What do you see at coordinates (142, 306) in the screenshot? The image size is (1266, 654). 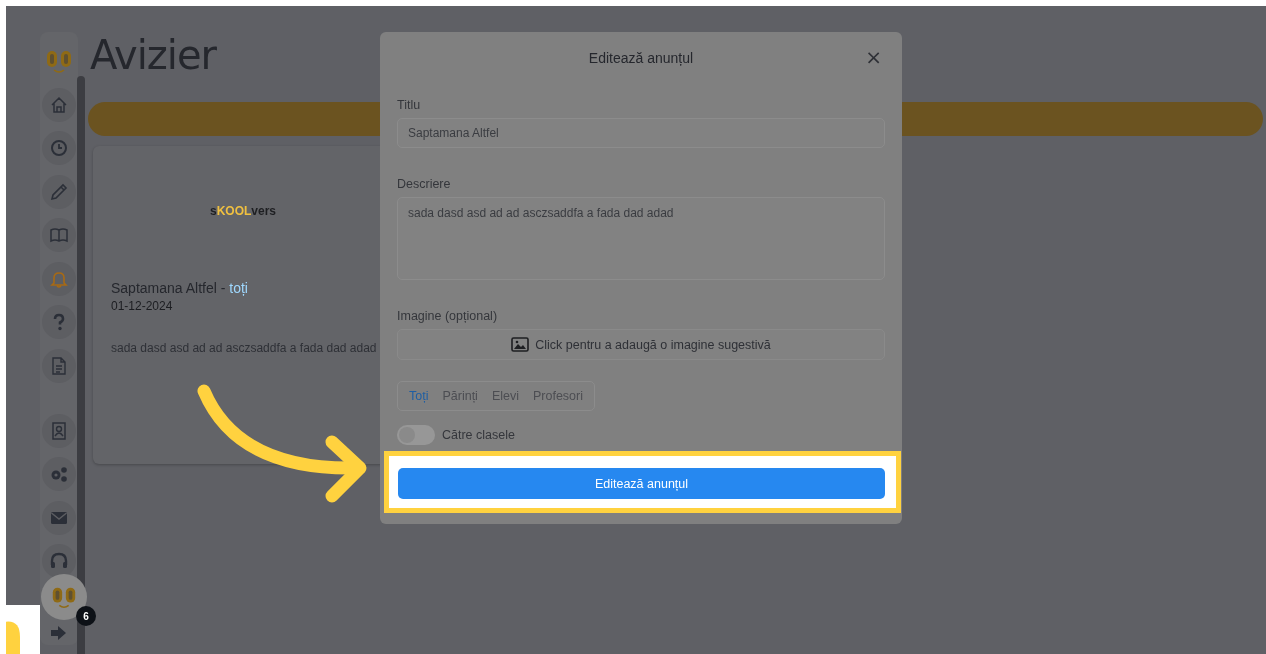 I see `notice-date: 01-12-2024` at bounding box center [142, 306].